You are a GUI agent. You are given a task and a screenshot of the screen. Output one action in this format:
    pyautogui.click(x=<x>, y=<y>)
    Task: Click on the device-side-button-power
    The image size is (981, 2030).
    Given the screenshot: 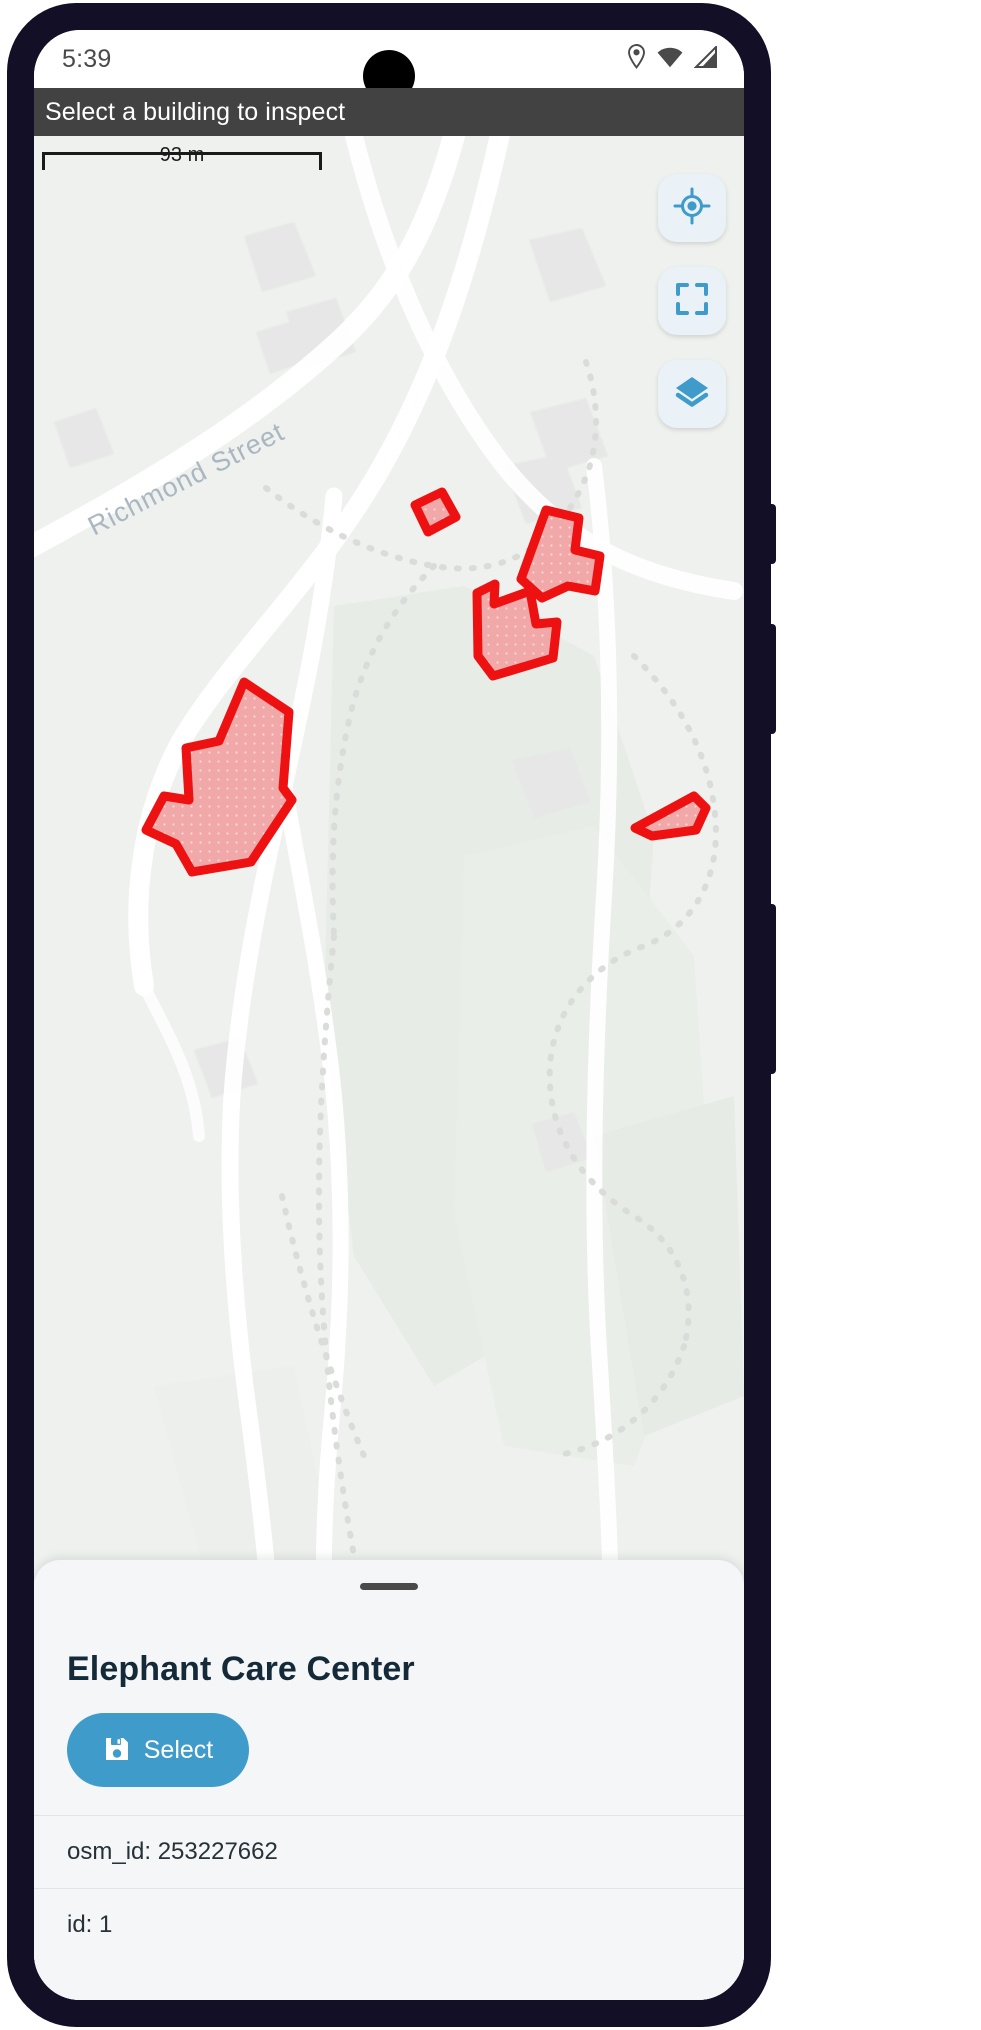 What is the action you would take?
    pyautogui.click(x=772, y=989)
    